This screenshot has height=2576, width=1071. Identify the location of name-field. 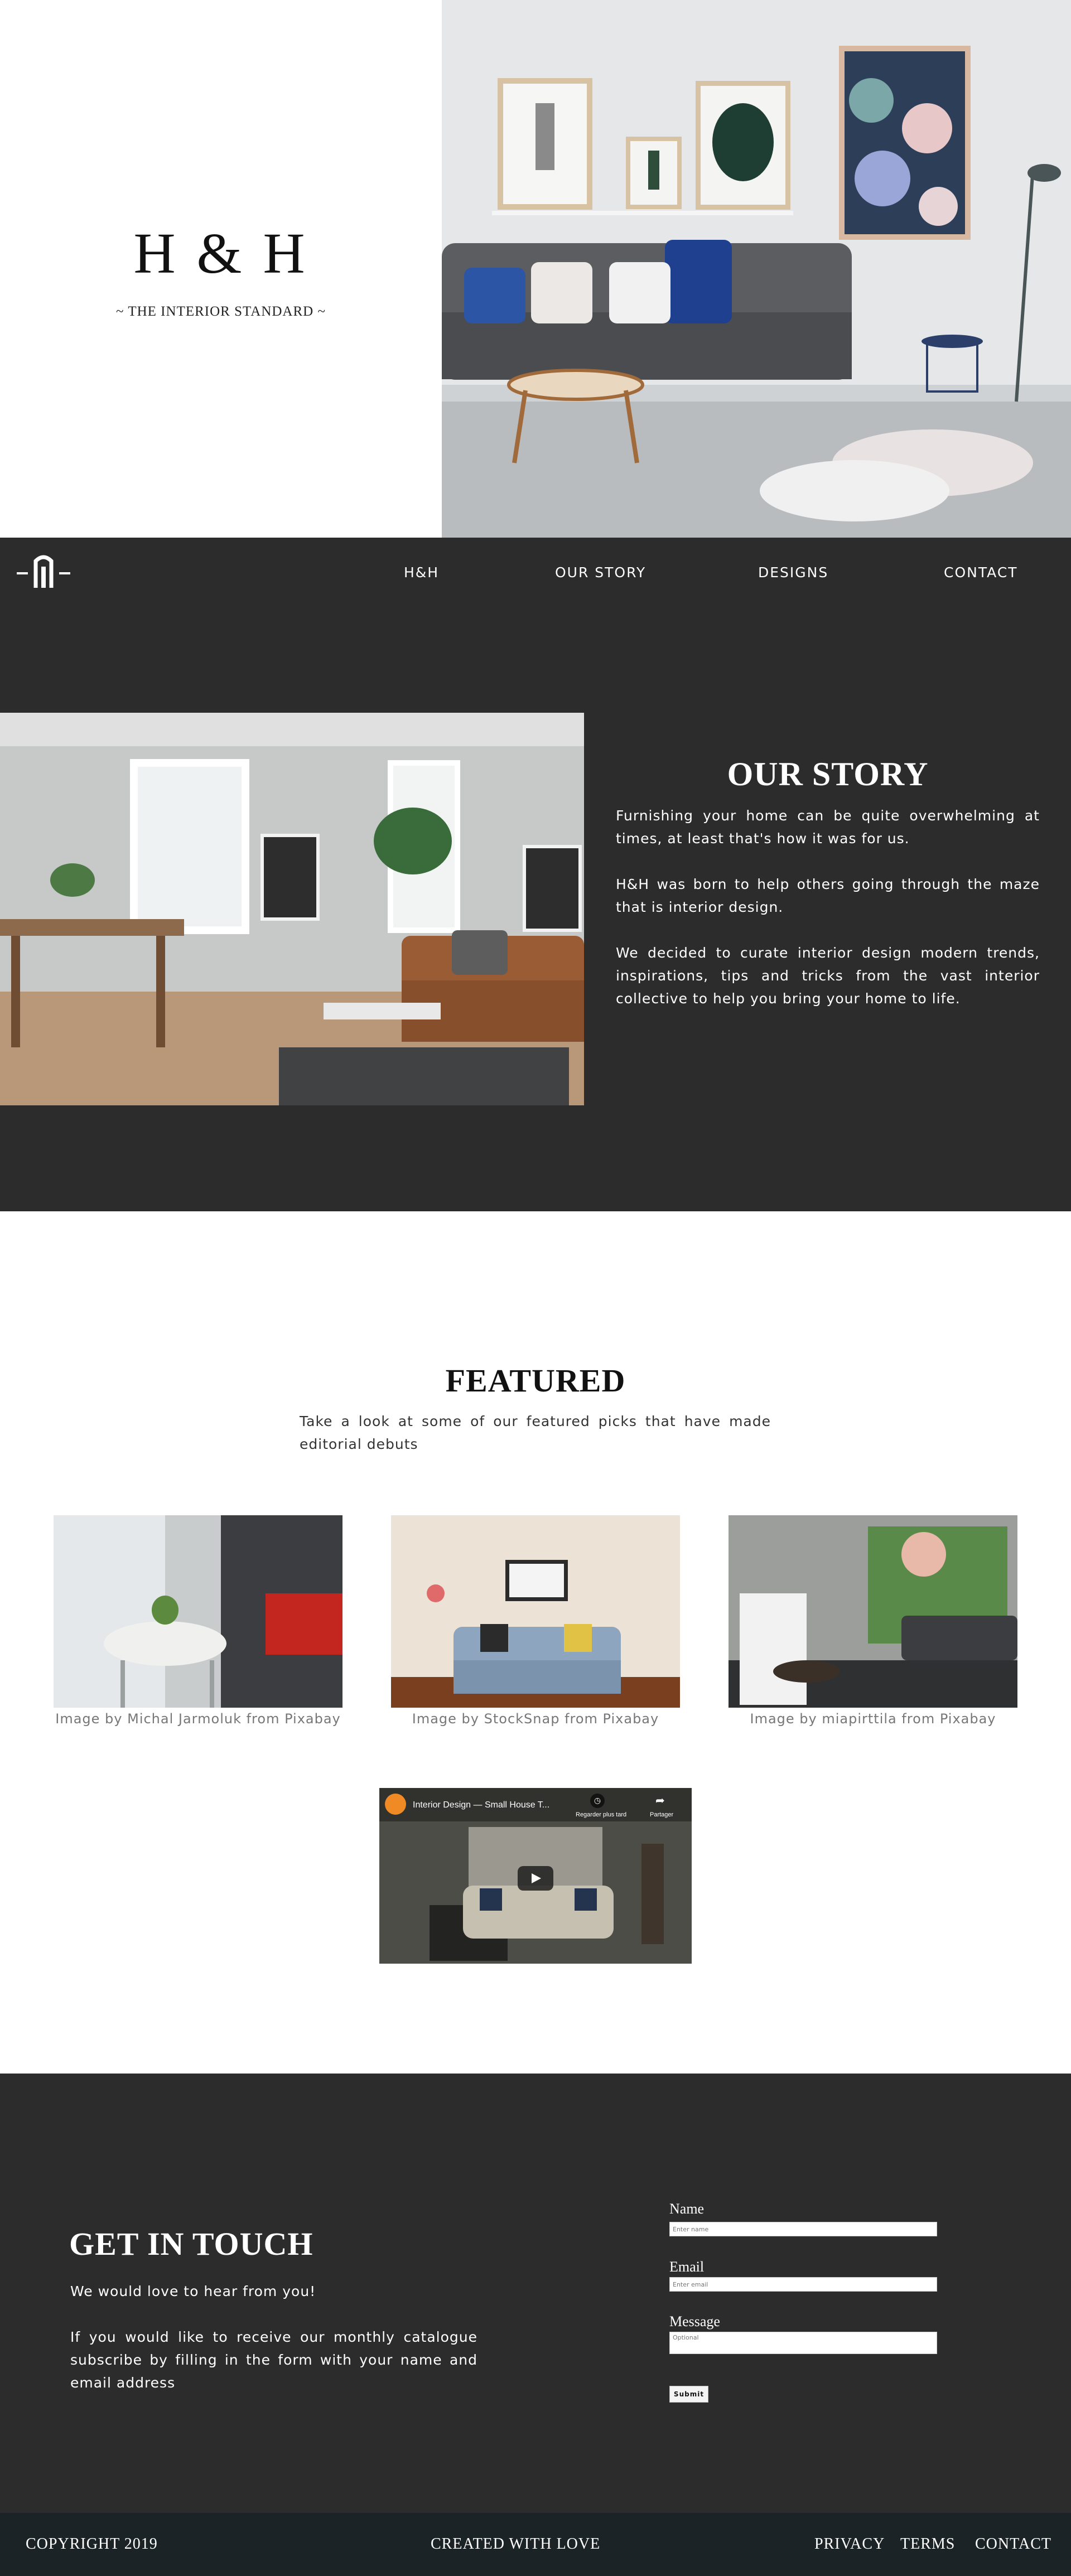
(803, 2229).